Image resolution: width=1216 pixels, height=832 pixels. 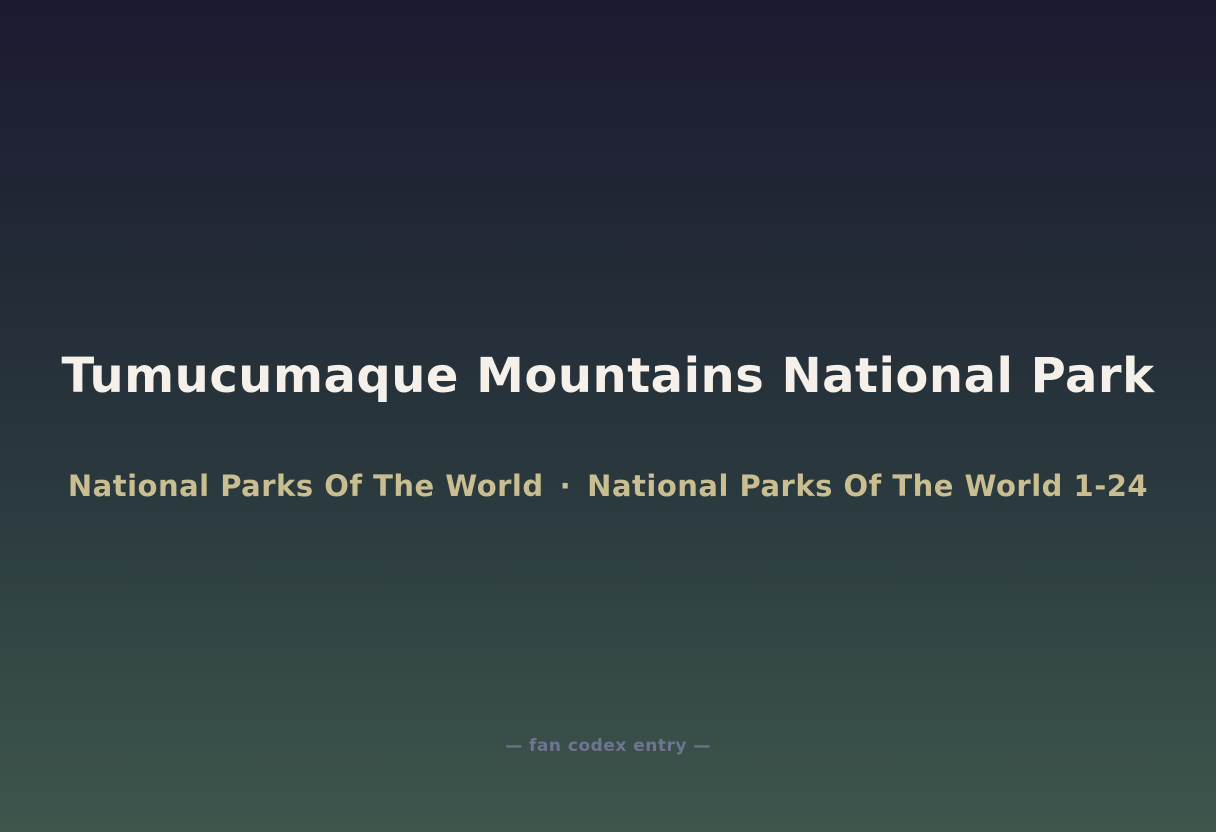 What do you see at coordinates (868, 486) in the screenshot?
I see `set-name: National Parks Of The World 1-24` at bounding box center [868, 486].